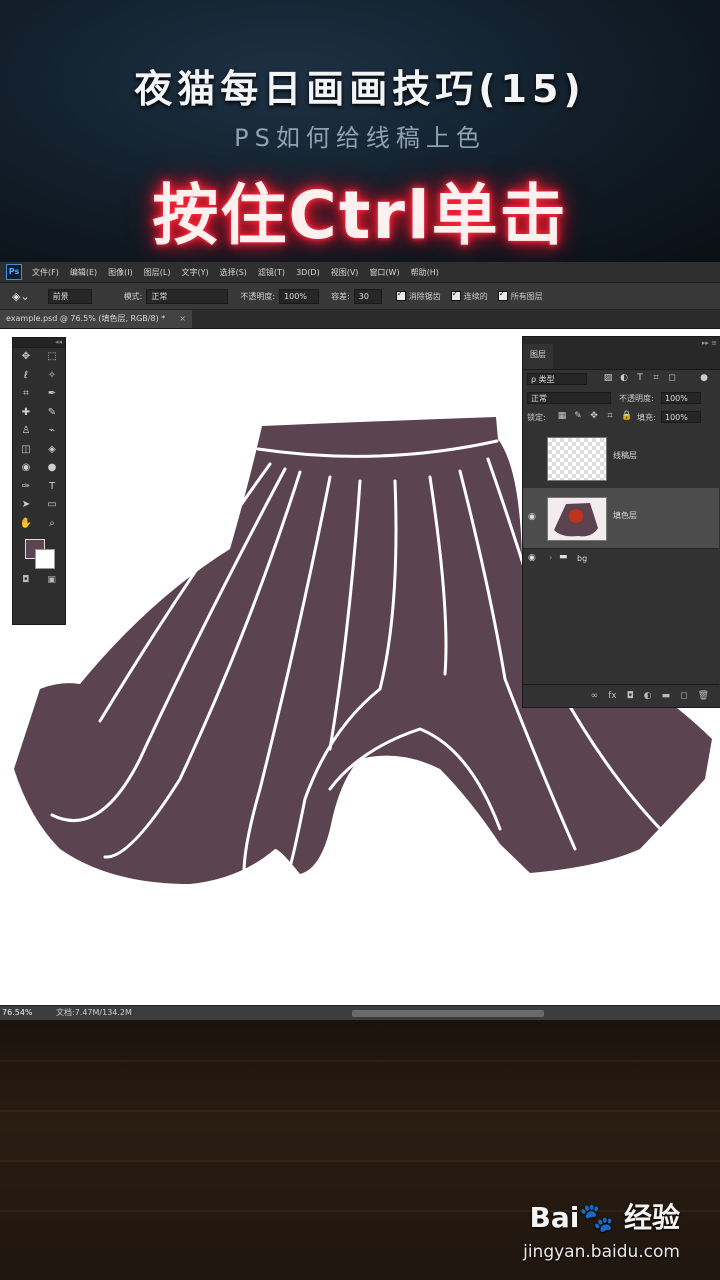 This screenshot has height=1280, width=720. I want to click on tool-icon: ✎, so click(52, 413).